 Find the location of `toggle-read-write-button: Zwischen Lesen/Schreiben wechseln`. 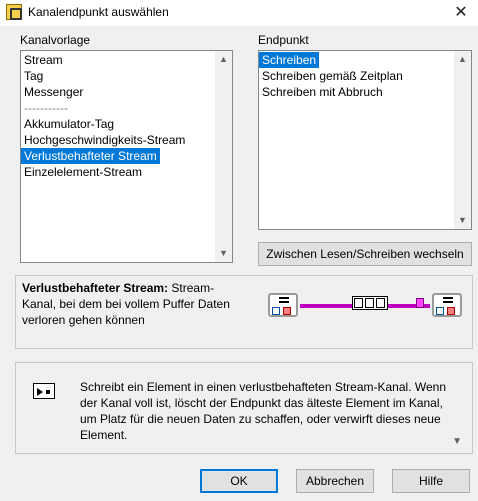

toggle-read-write-button: Zwischen Lesen/Schreiben wechseln is located at coordinates (365, 254).